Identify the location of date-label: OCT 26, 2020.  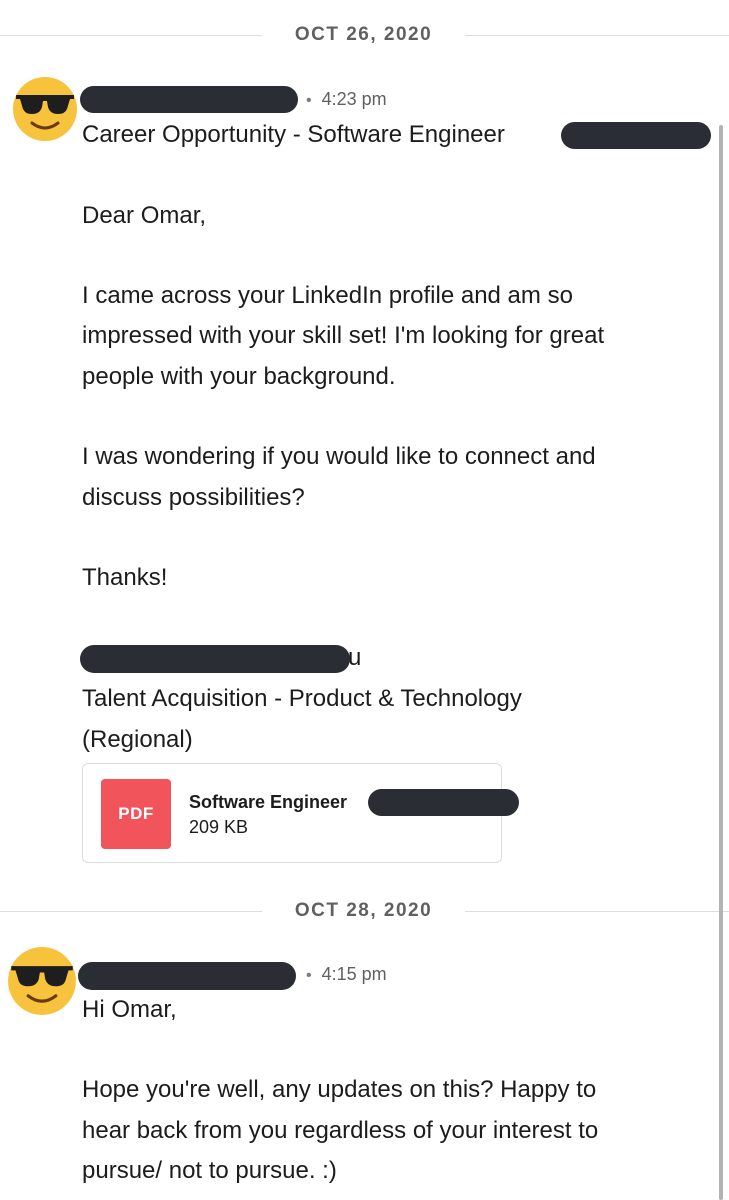
(363, 34).